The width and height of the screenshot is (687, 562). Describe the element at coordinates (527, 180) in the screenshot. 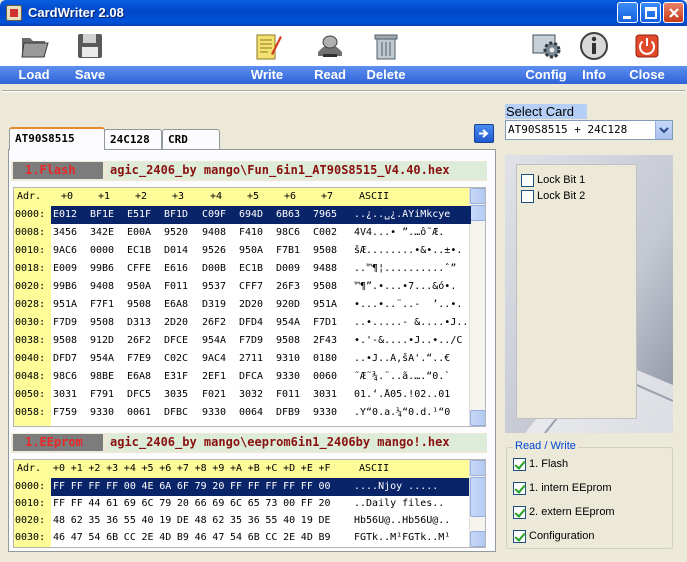

I see `lock-bit-1-checkbox` at that location.